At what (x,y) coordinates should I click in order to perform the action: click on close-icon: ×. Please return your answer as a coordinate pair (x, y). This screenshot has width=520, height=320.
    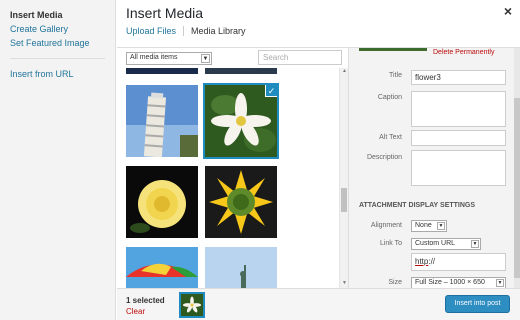
    Looking at the image, I should click on (508, 11).